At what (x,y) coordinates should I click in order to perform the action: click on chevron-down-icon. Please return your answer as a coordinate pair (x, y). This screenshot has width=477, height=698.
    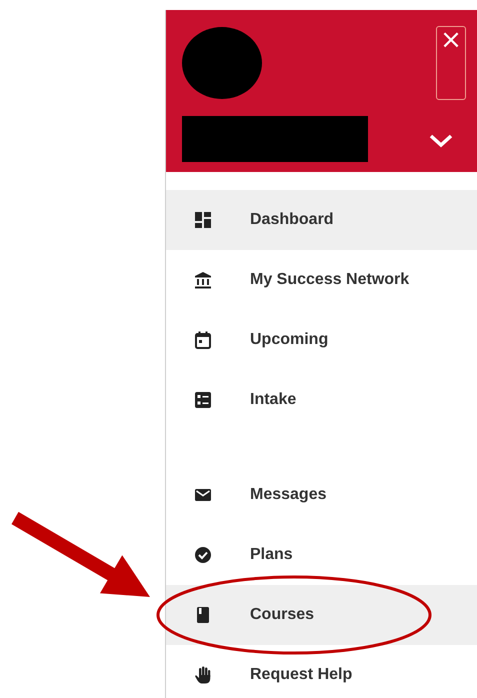
    Looking at the image, I should click on (441, 141).